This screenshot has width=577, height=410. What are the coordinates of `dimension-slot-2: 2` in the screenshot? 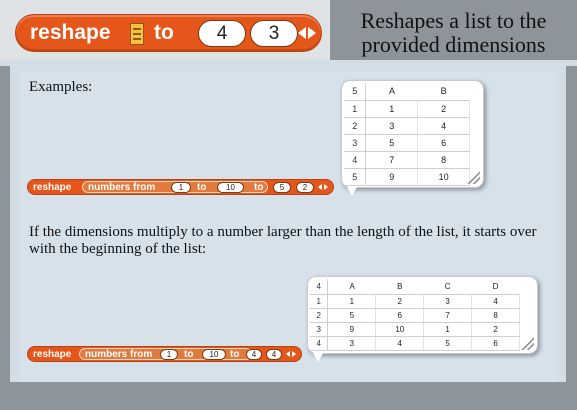 It's located at (305, 187).